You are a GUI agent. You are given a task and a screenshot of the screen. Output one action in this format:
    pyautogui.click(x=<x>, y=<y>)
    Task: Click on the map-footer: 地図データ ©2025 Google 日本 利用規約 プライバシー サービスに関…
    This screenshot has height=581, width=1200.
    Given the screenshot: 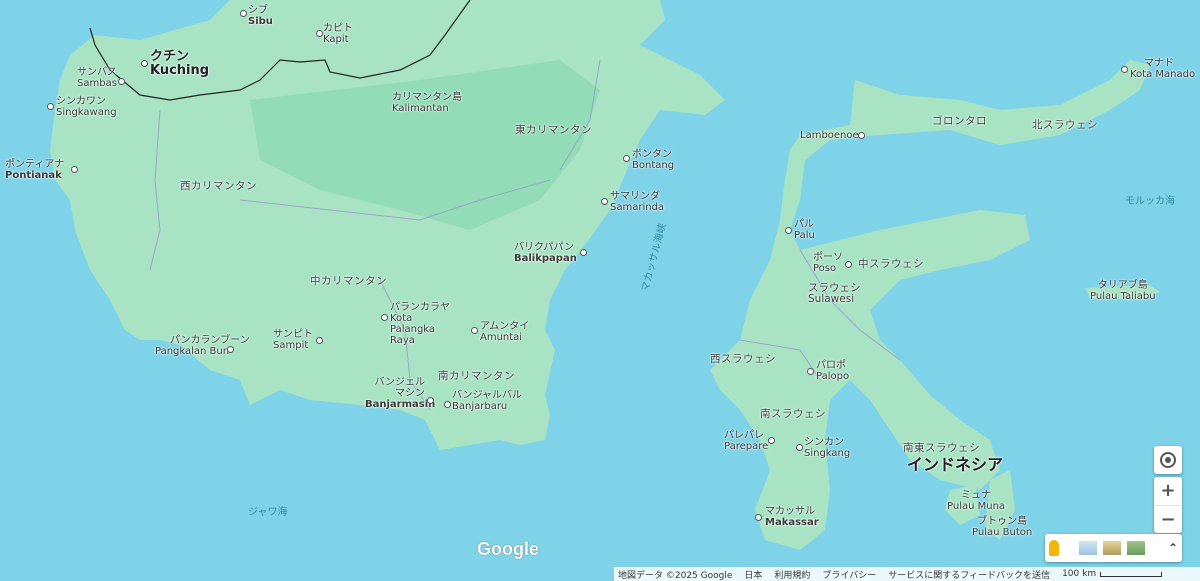 What is the action you would take?
    pyautogui.click(x=907, y=574)
    